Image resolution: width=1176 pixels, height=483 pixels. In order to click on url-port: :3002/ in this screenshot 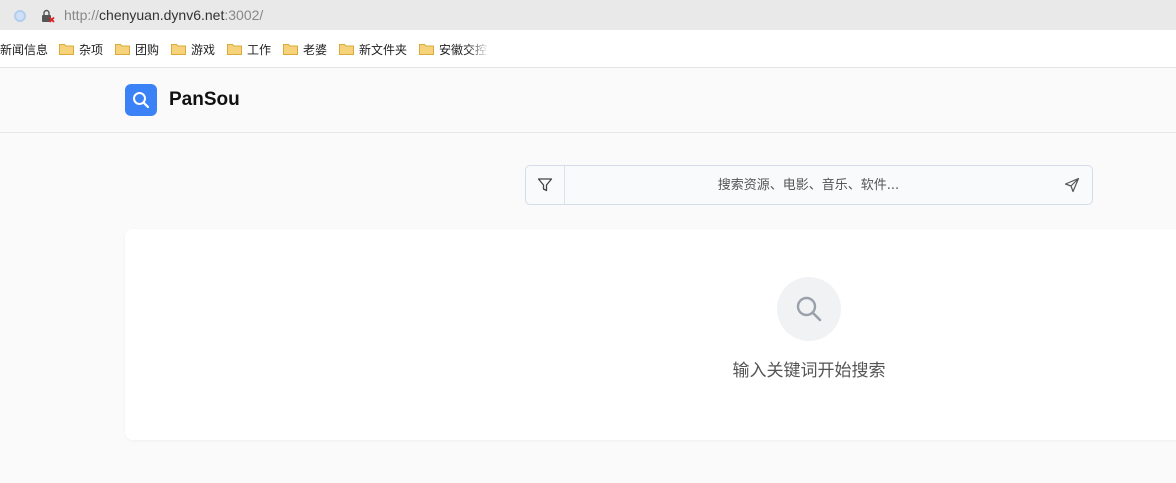, I will do `click(244, 15)`.